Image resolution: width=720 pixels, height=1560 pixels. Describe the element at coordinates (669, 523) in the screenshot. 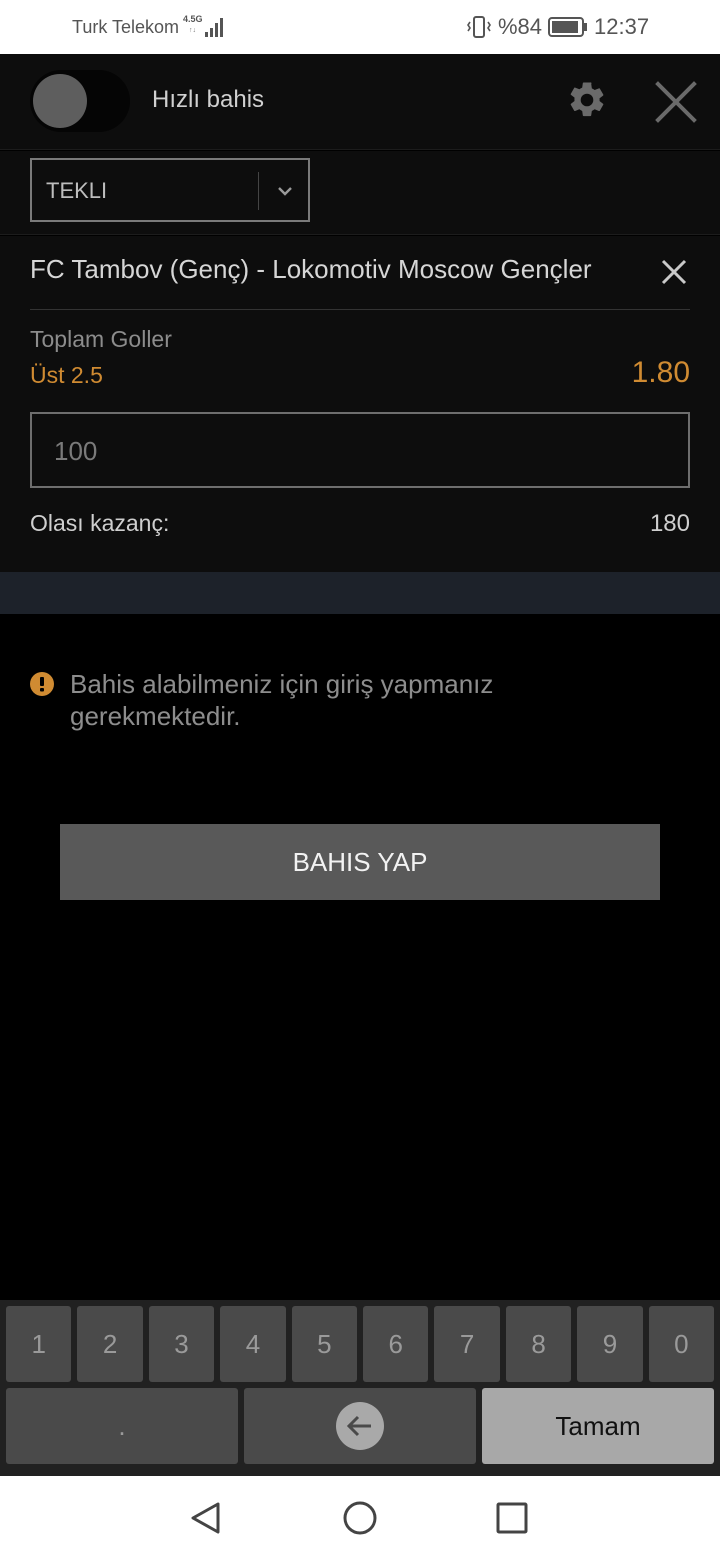

I see `winnings-value: 180` at that location.